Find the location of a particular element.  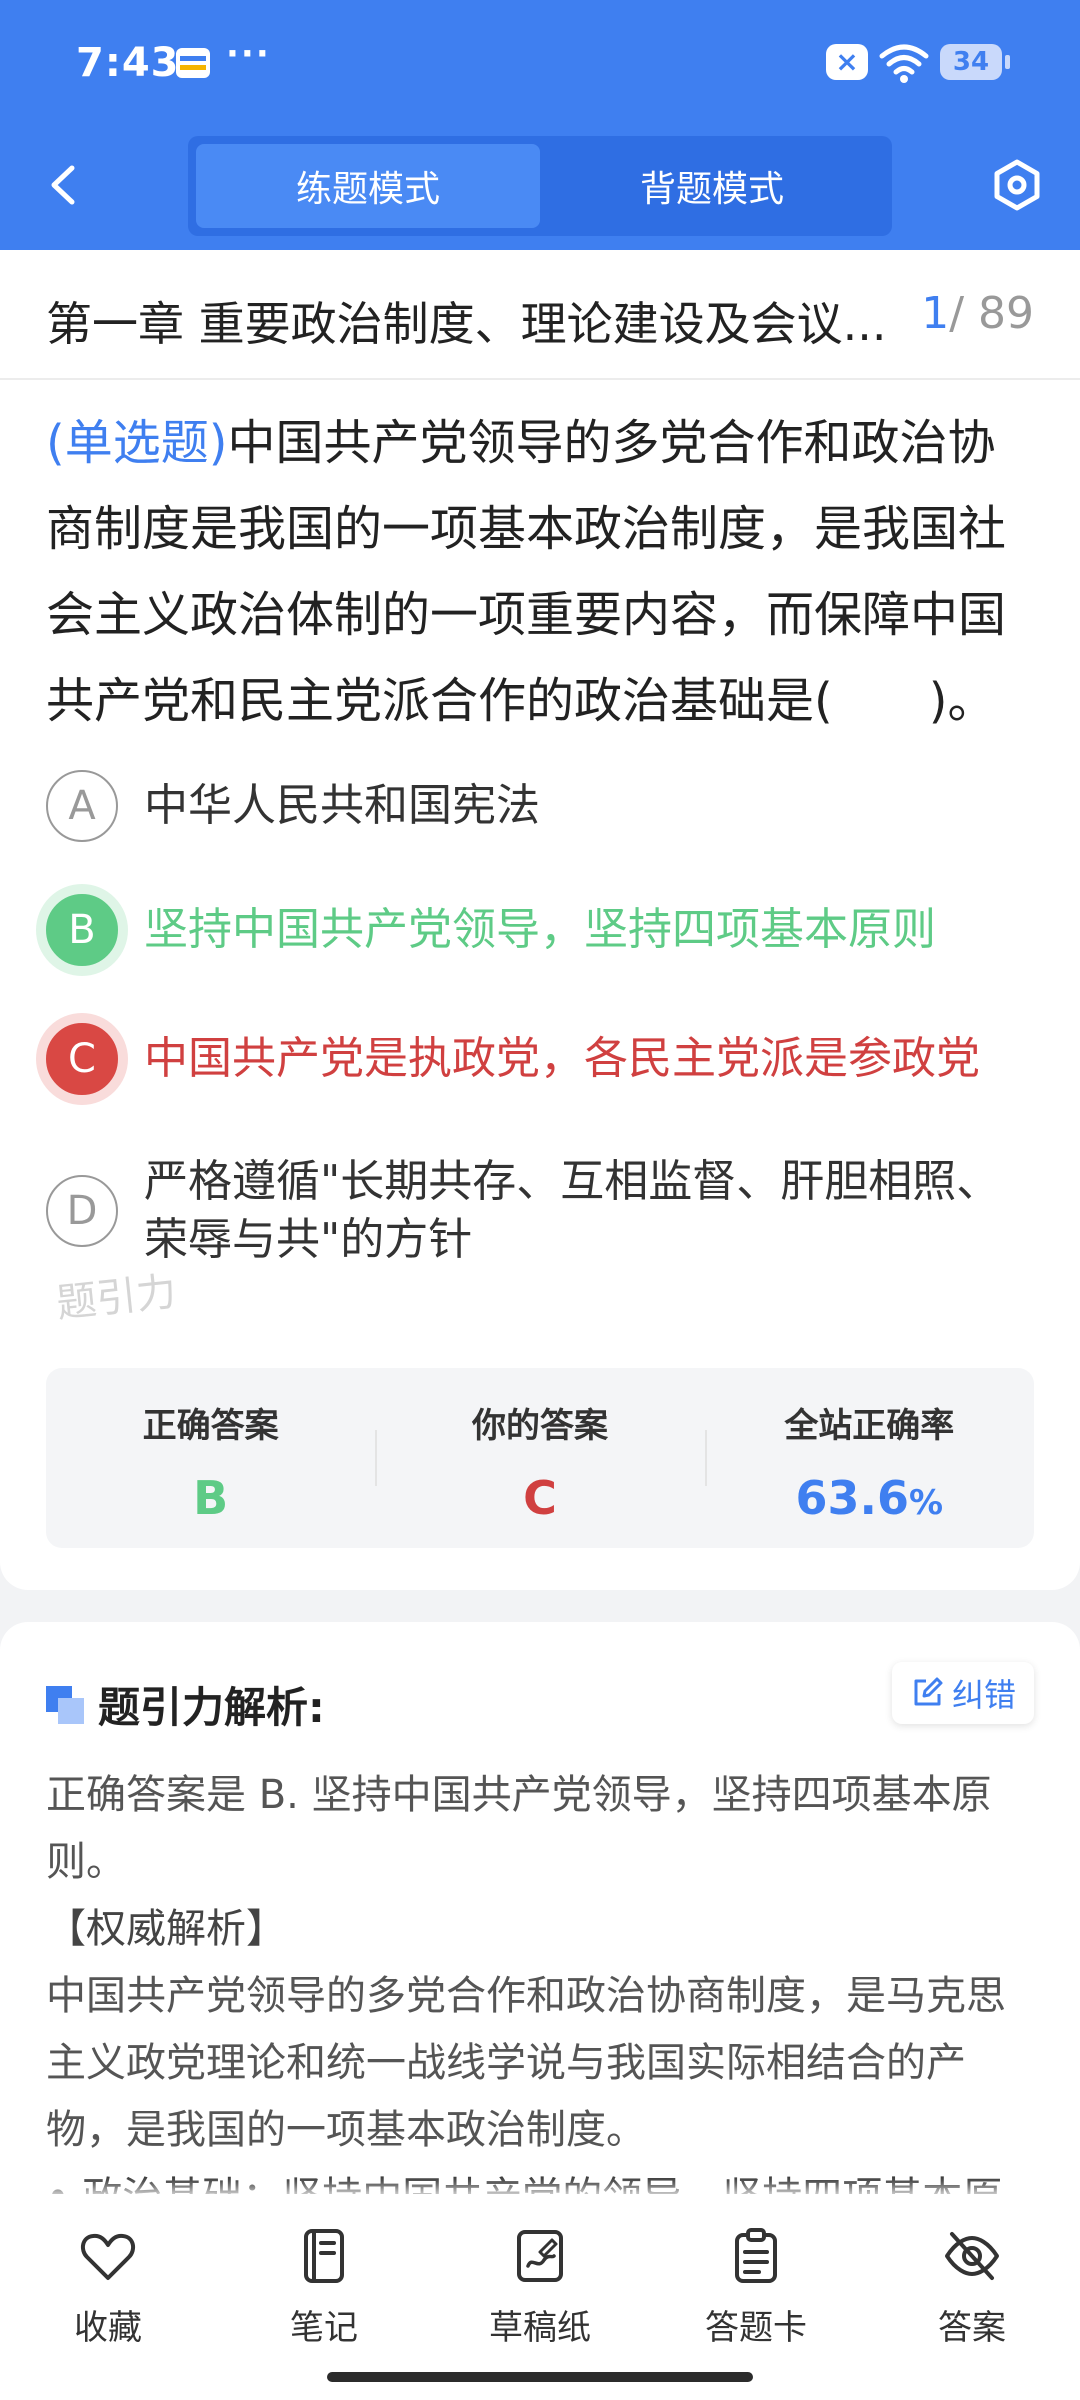

status-time: 7:43 is located at coordinates (128, 63).